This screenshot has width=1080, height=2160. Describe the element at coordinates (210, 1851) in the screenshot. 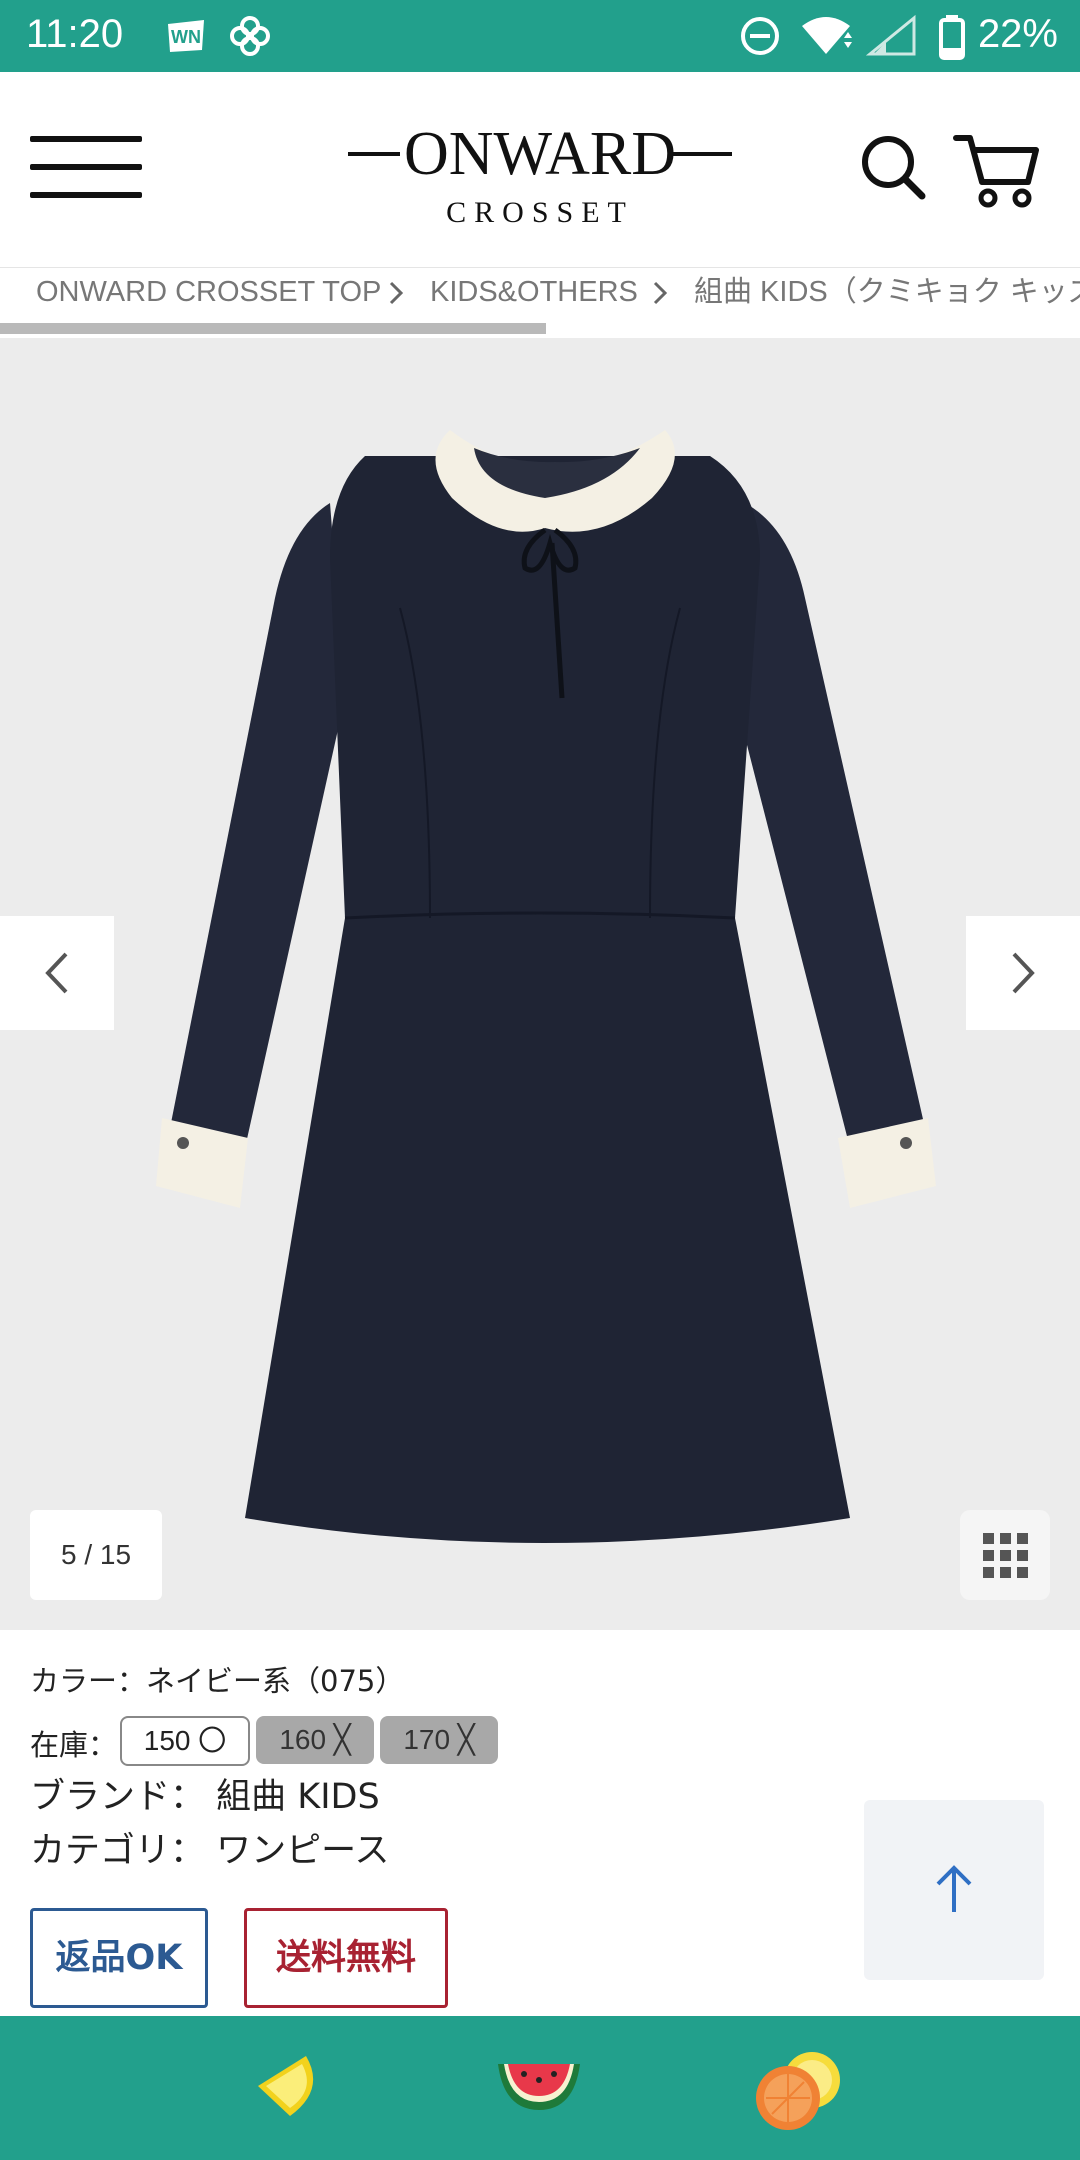

I see `product-category: カテゴリ： ワンピース` at that location.